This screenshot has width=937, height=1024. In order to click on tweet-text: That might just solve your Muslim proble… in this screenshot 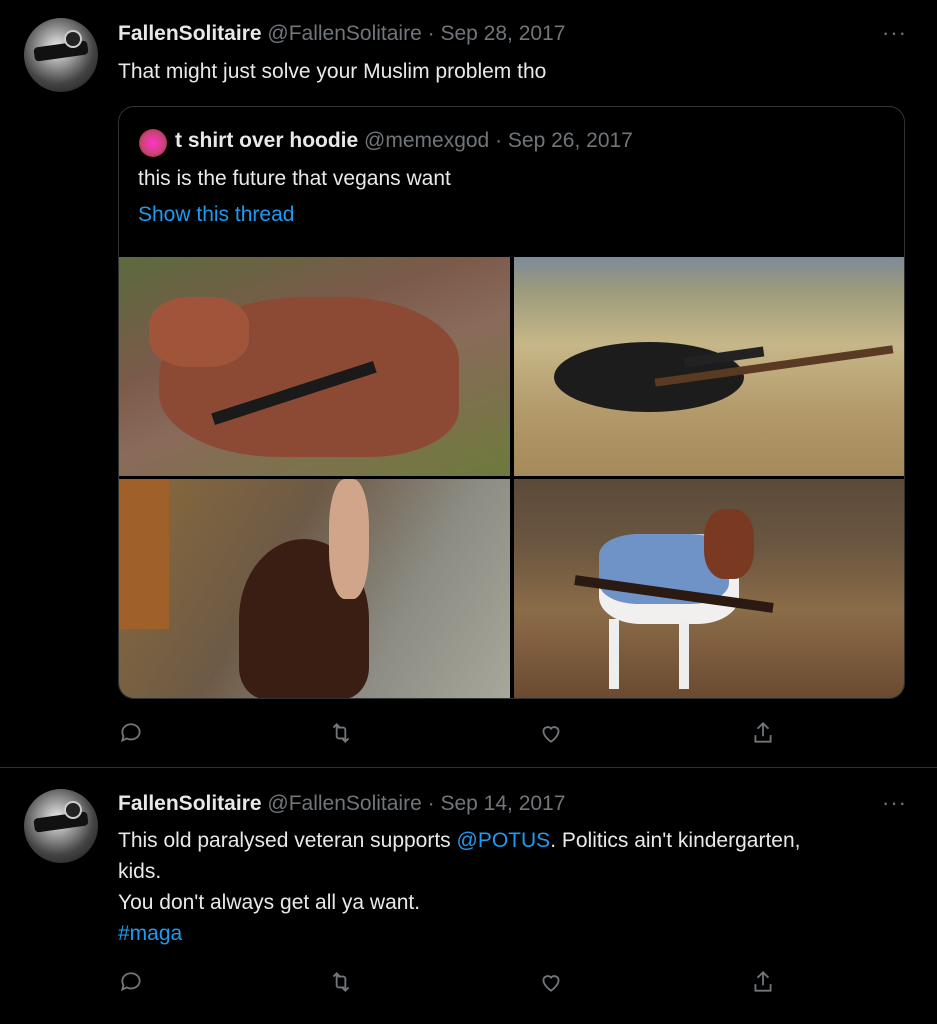, I will do `click(332, 71)`.